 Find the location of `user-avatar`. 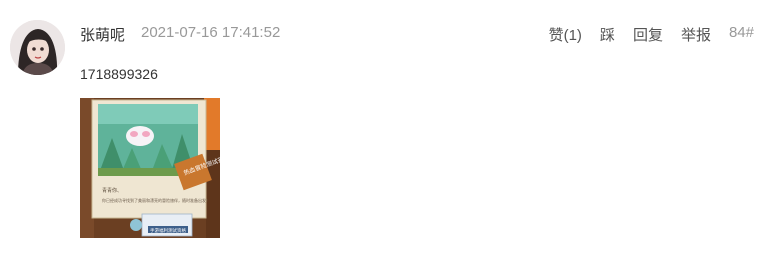

user-avatar is located at coordinates (37, 47).